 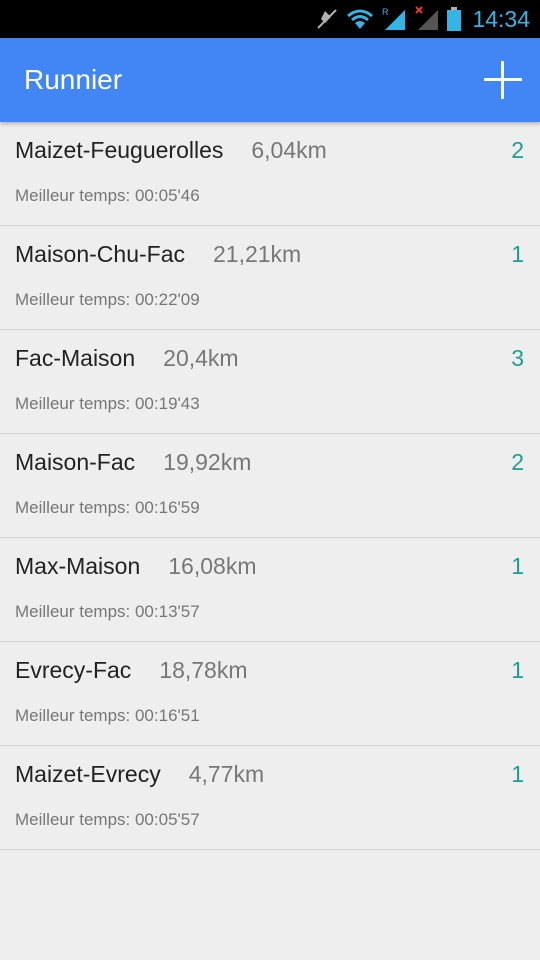 I want to click on route-name: Maison-Fac, so click(x=75, y=462).